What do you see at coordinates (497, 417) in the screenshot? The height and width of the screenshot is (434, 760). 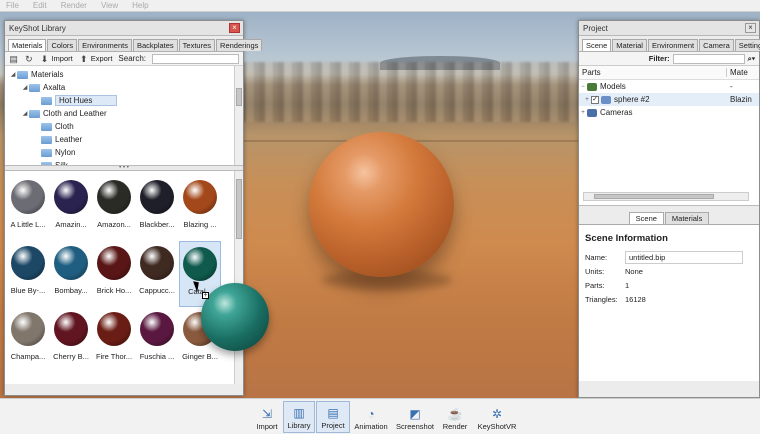 I see `ribbon-keyshotvr-button: ✲ KeyShotVR` at bounding box center [497, 417].